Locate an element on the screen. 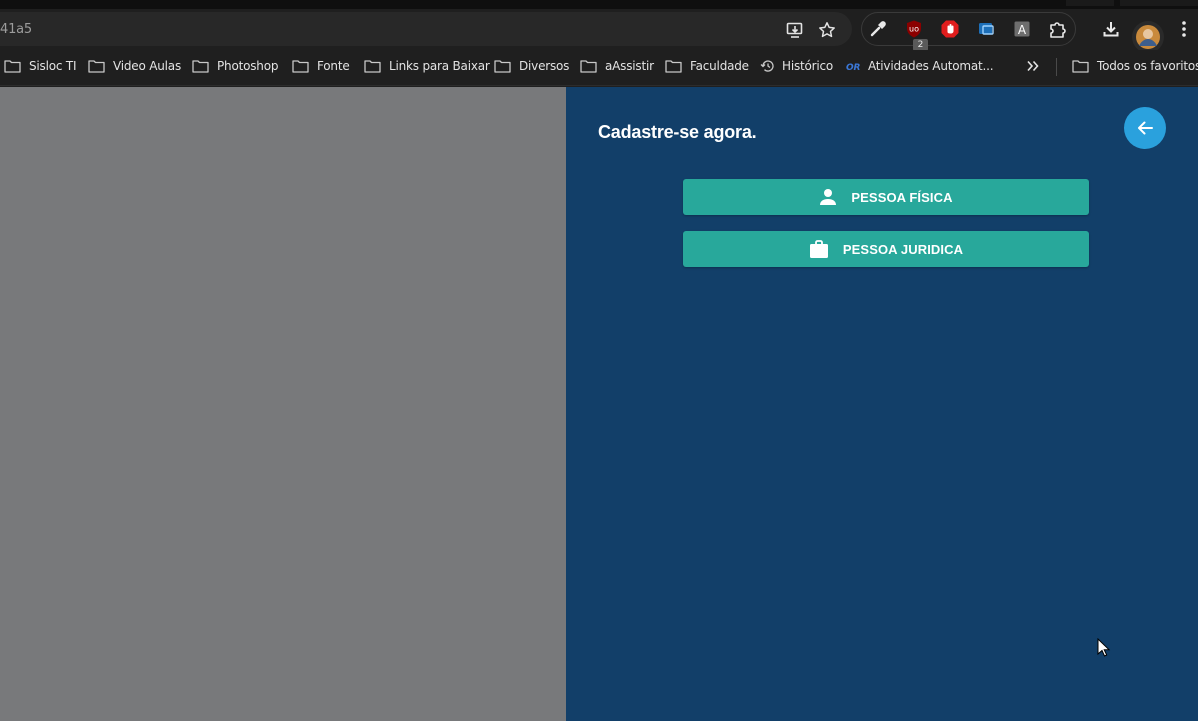  bookmark-aassistir: aAssistir is located at coordinates (617, 66).